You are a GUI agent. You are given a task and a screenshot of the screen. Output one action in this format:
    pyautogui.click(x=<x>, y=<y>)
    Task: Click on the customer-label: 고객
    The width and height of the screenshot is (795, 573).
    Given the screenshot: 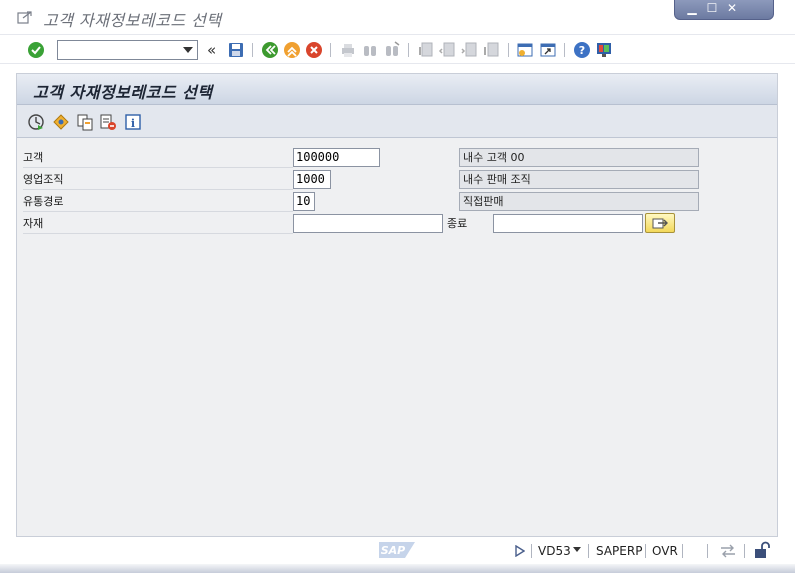 What is the action you would take?
    pyautogui.click(x=33, y=157)
    